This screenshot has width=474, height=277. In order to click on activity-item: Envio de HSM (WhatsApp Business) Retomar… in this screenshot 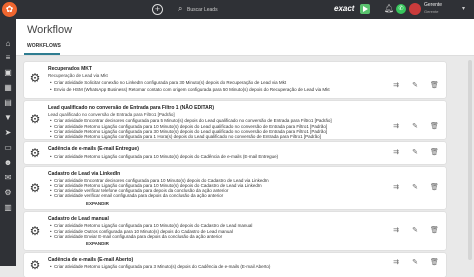, I will do `click(190, 89)`.